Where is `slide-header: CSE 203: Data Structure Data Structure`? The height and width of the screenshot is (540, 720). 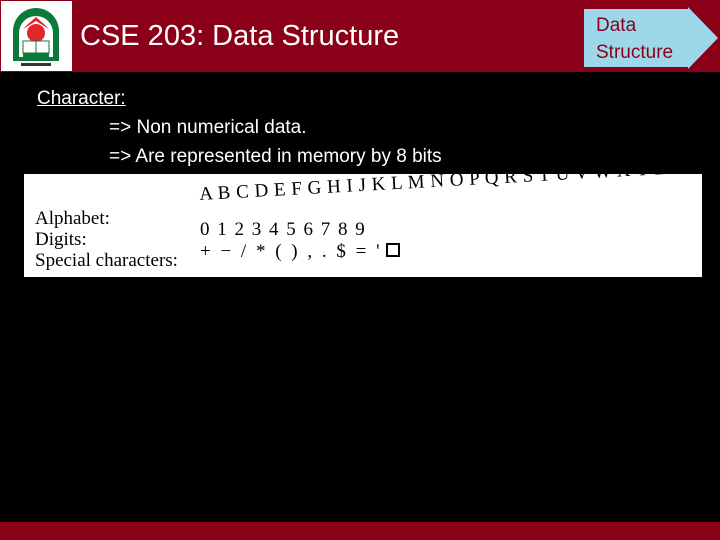
slide-header: CSE 203: Data Structure Data Structure is located at coordinates (360, 36).